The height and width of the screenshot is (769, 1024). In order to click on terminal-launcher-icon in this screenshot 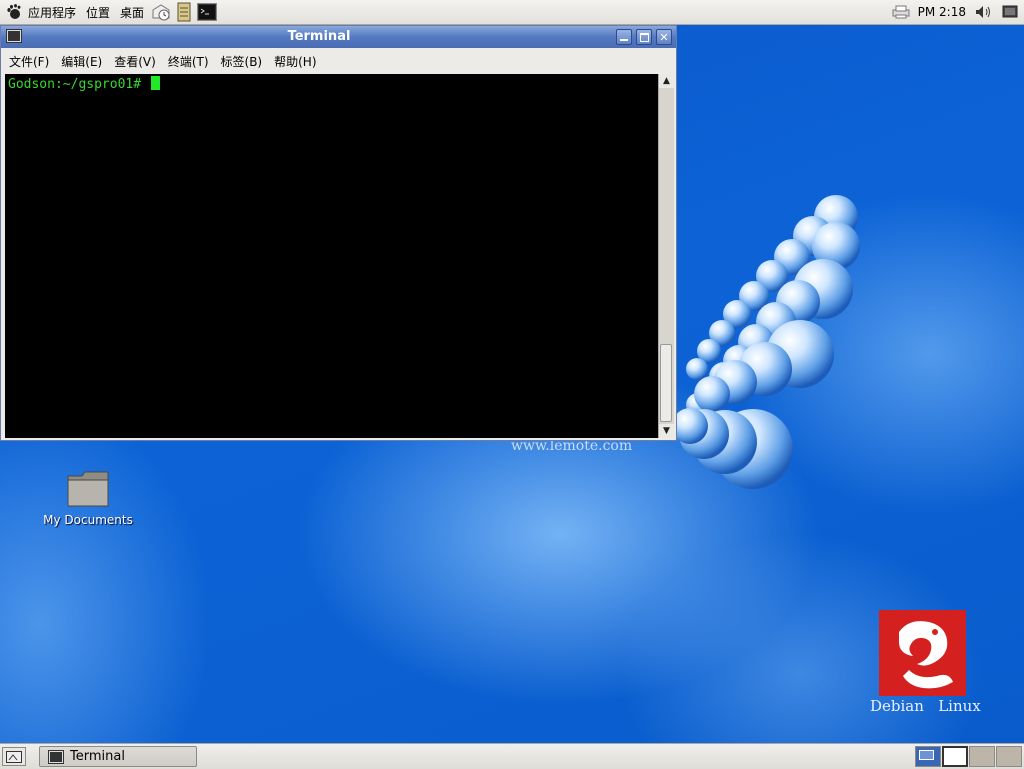, I will do `click(207, 12)`.